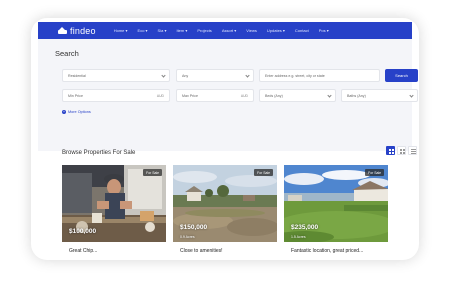 The image size is (450, 298). Describe the element at coordinates (75, 95) in the screenshot. I see `min-price-placeholder: Min Price` at that location.